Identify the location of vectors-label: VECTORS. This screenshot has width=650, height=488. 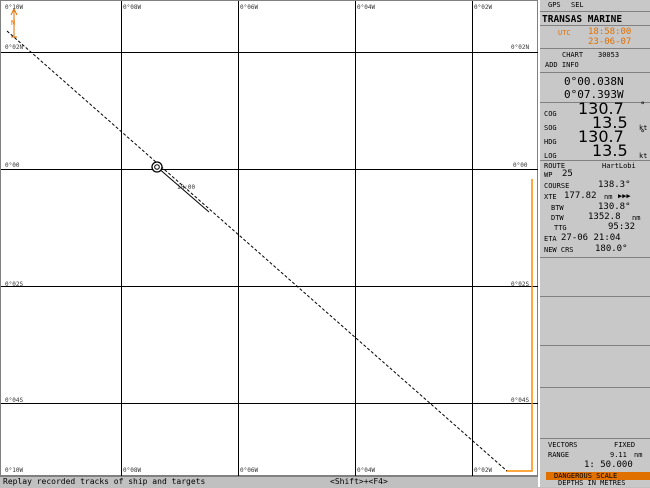
(563, 445).